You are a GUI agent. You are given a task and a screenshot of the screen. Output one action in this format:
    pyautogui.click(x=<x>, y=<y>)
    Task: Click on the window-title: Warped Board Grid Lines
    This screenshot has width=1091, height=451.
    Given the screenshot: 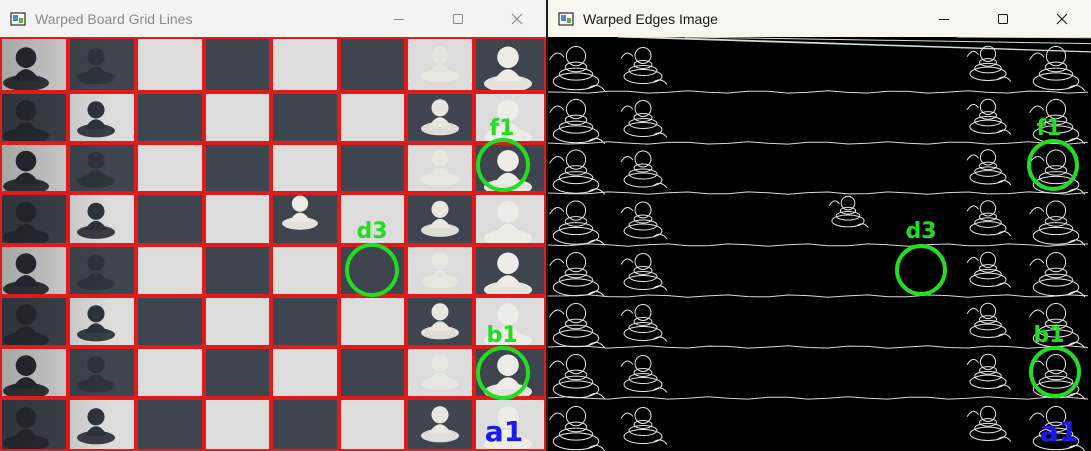 What is the action you would take?
    pyautogui.click(x=114, y=18)
    